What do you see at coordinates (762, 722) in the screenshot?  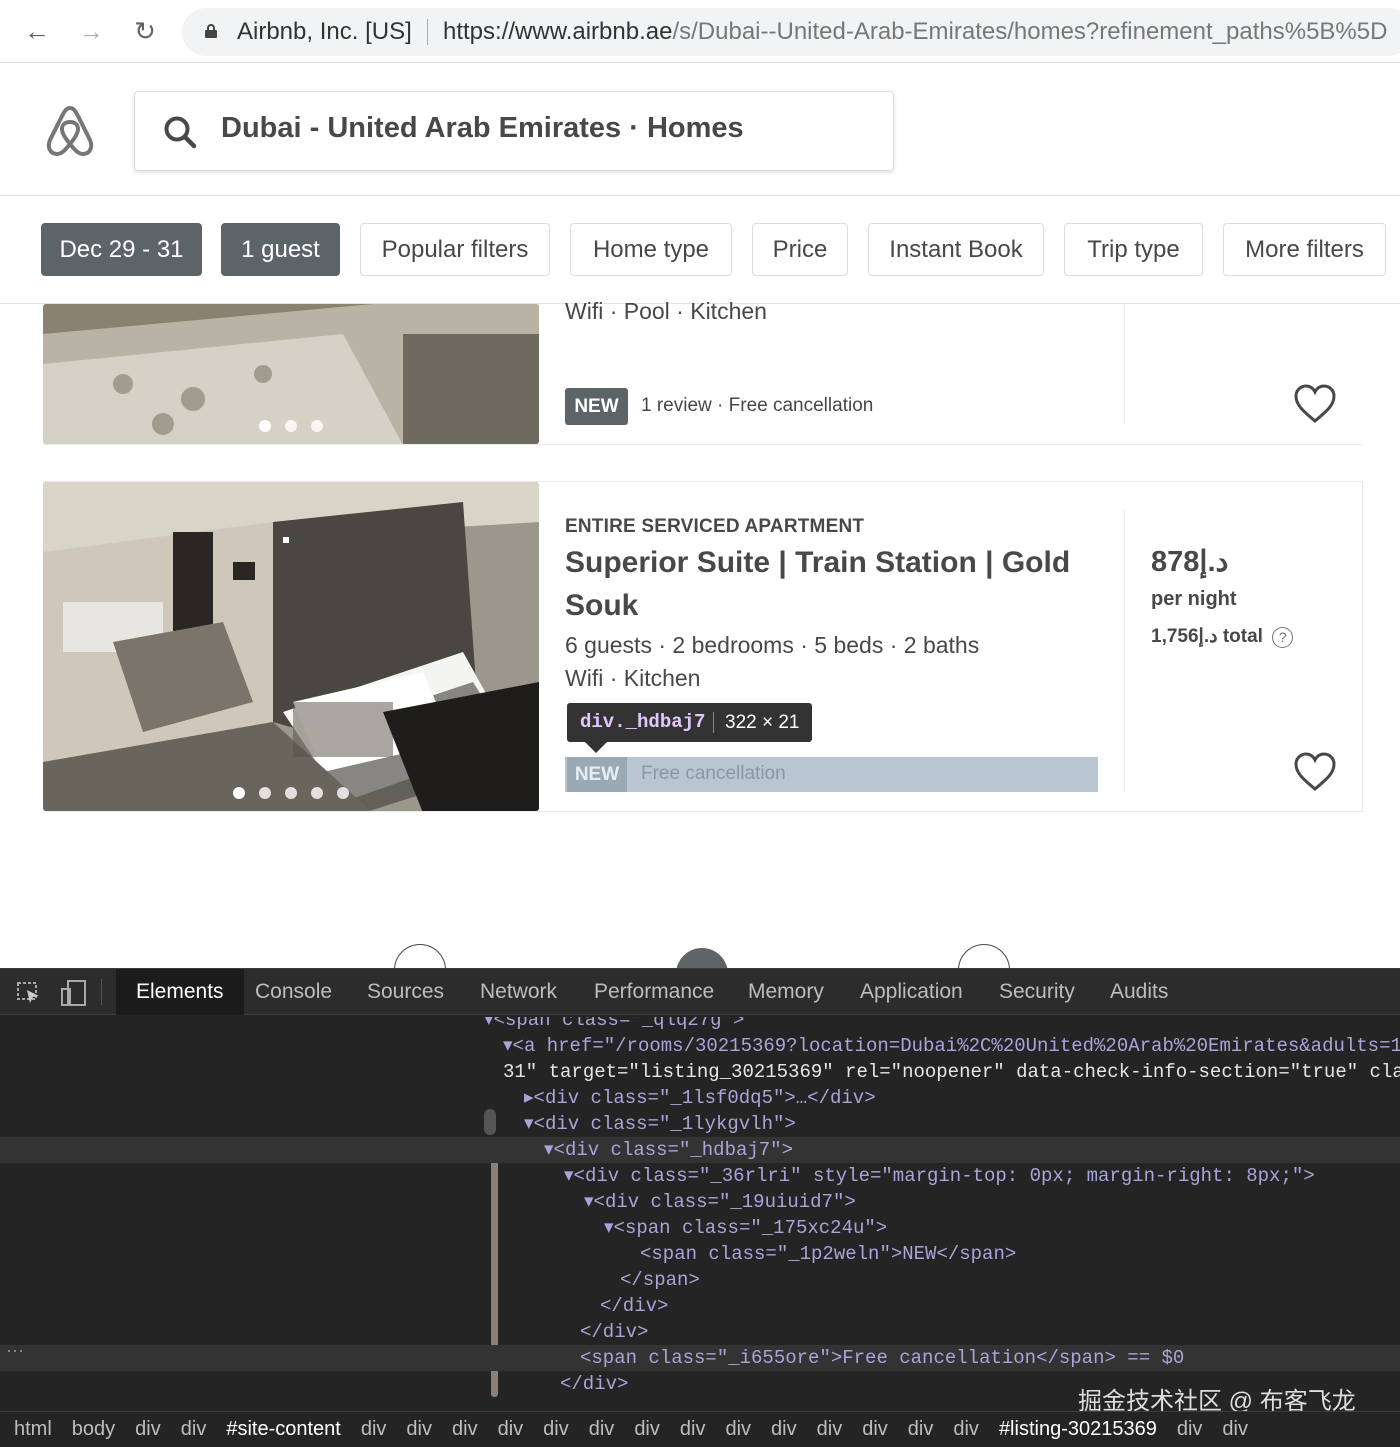 I see `tooltip-size: 322 × 21` at bounding box center [762, 722].